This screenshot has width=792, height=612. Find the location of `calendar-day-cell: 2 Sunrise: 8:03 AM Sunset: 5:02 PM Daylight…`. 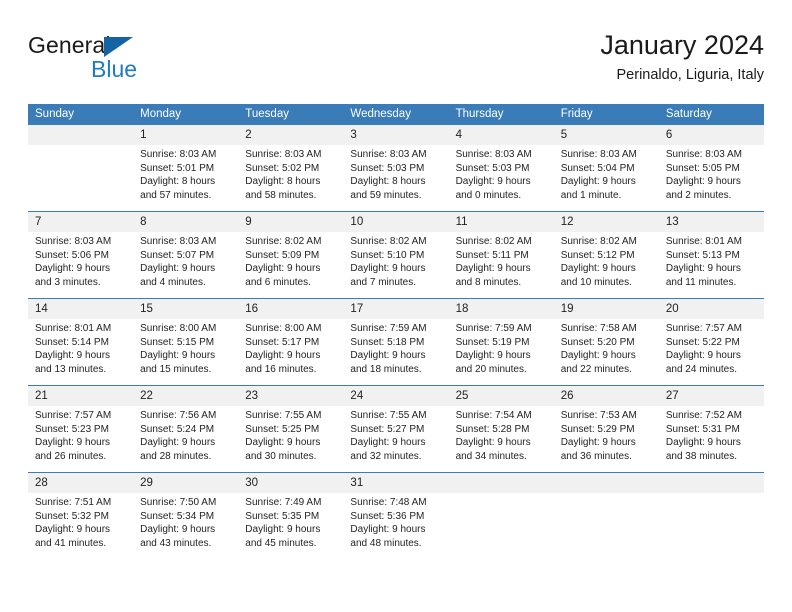

calendar-day-cell: 2 Sunrise: 8:03 AM Sunset: 5:02 PM Daylight… is located at coordinates (291, 168).